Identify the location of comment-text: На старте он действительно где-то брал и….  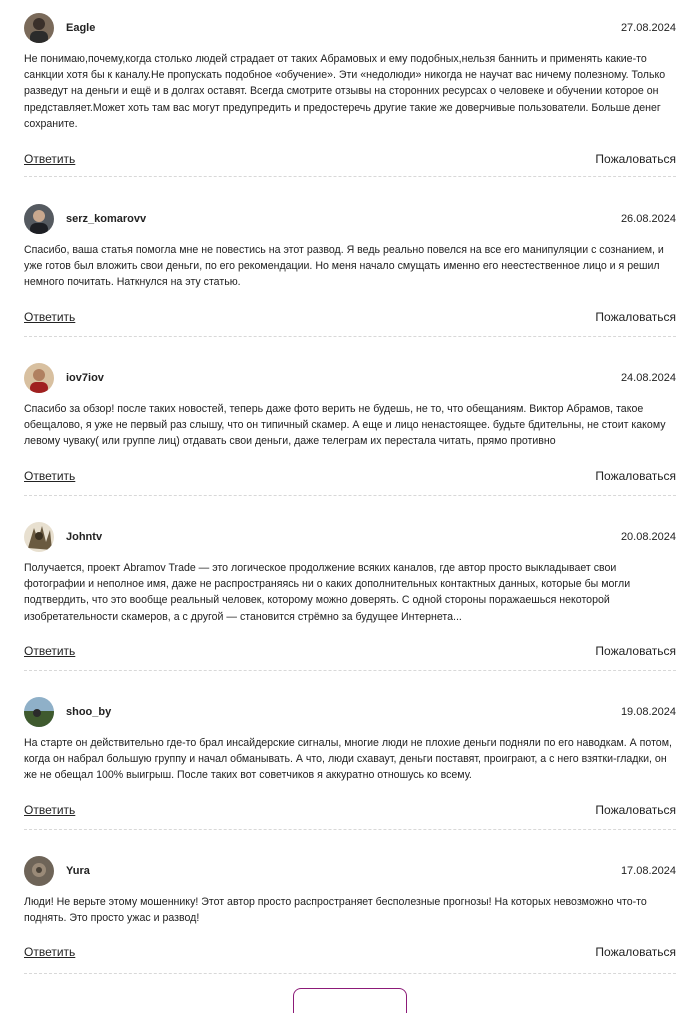
(348, 759).